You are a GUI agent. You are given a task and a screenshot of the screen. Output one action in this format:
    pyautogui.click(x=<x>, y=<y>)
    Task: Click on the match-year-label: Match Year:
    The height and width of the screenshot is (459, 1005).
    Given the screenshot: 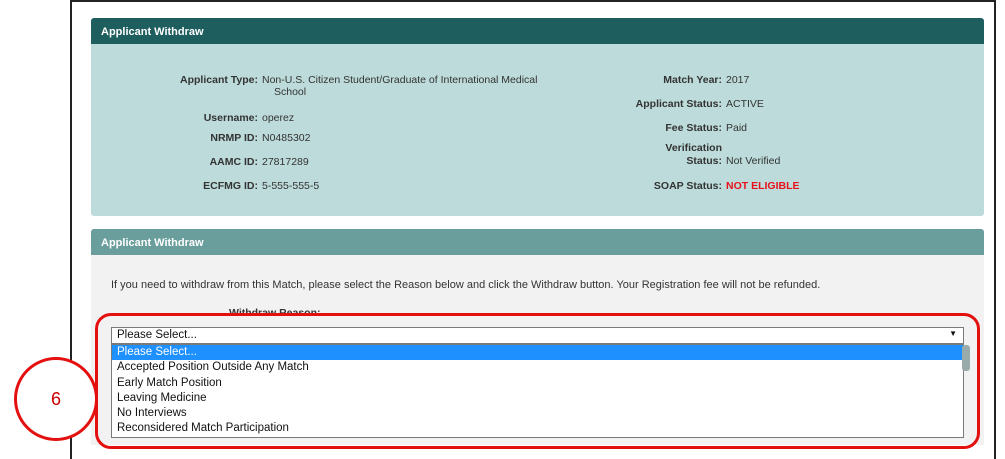 What is the action you would take?
    pyautogui.click(x=692, y=80)
    